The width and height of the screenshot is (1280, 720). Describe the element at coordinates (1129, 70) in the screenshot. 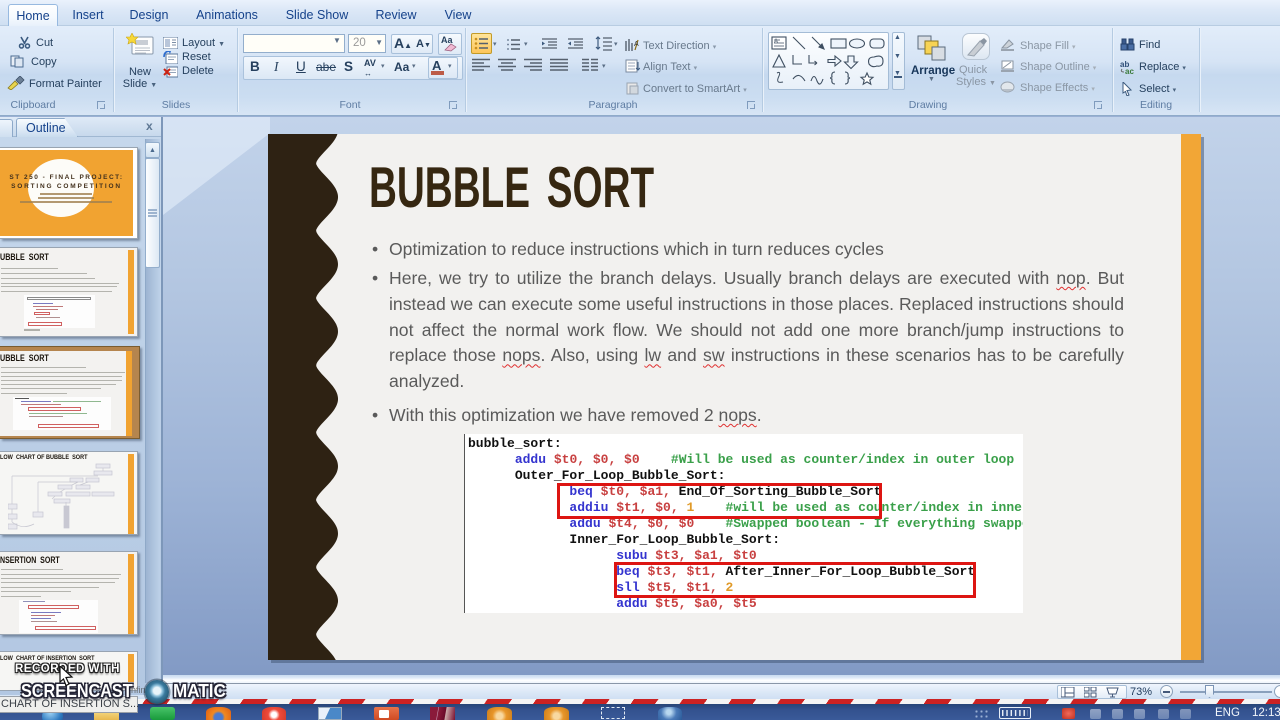

I see `svg-text: ac` at that location.